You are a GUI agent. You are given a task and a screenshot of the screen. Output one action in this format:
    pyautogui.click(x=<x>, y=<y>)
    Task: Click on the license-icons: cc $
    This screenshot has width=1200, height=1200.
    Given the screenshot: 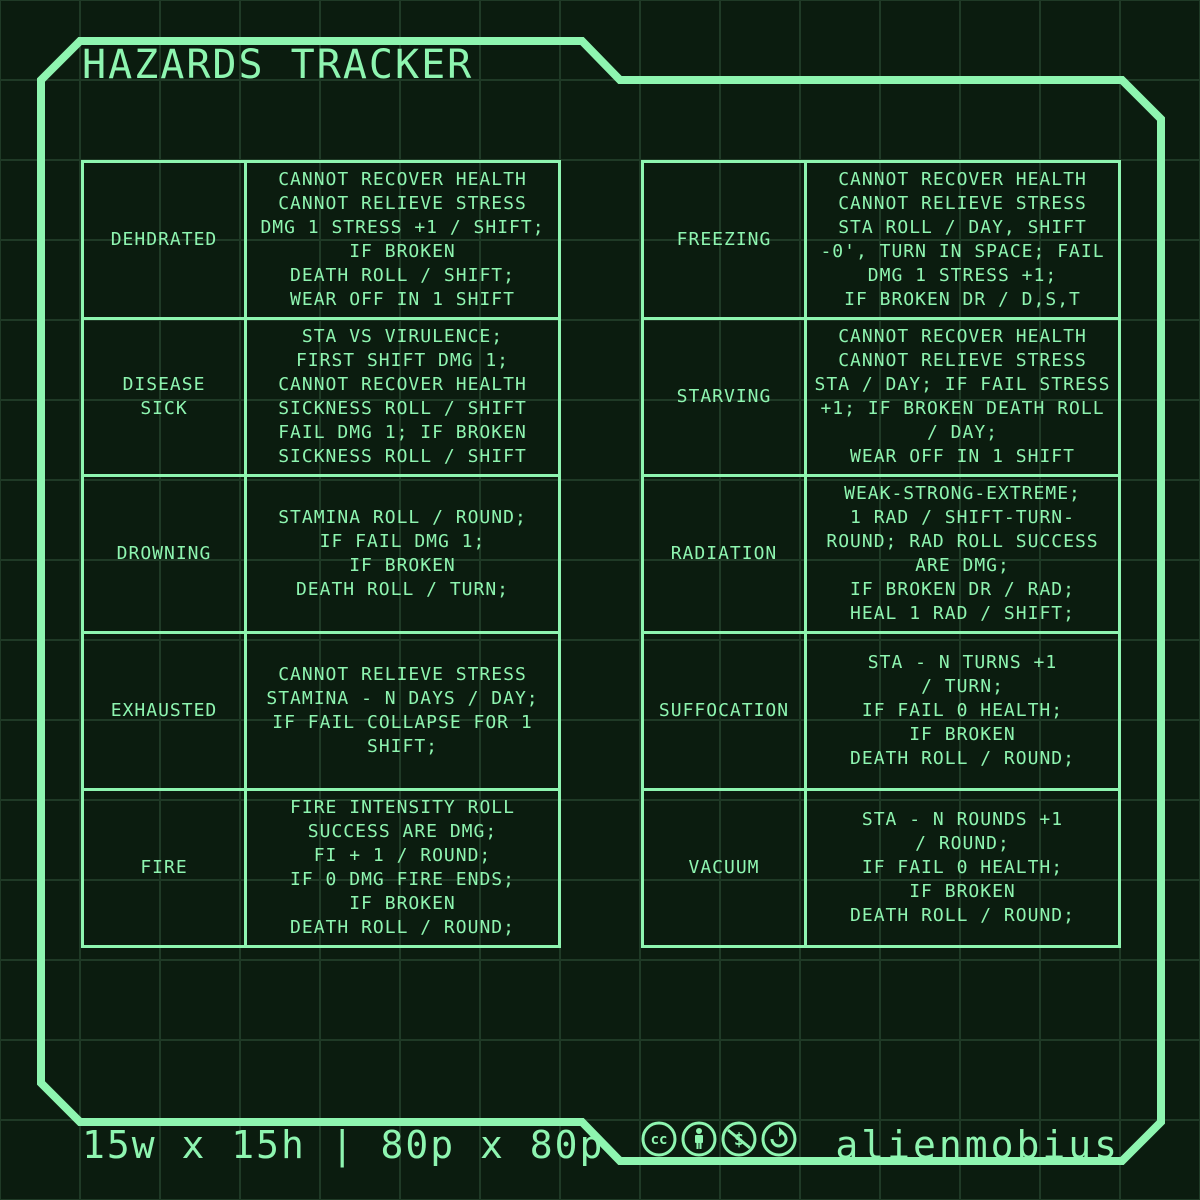 What is the action you would take?
    pyautogui.click(x=719, y=1139)
    